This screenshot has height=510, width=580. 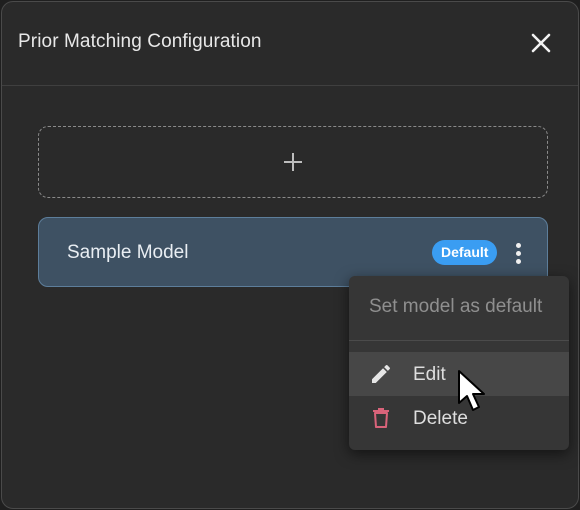 I want to click on pencil-icon, so click(x=381, y=373).